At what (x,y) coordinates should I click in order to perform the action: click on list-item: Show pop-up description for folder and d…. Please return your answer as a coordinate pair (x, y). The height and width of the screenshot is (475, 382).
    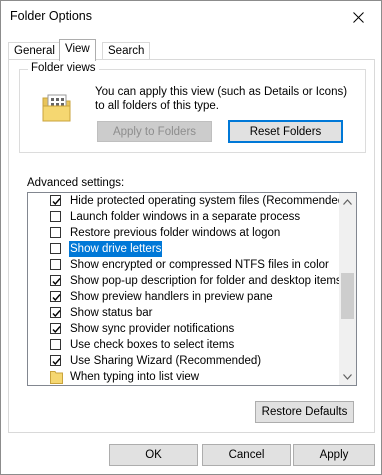
    Looking at the image, I should click on (185, 281).